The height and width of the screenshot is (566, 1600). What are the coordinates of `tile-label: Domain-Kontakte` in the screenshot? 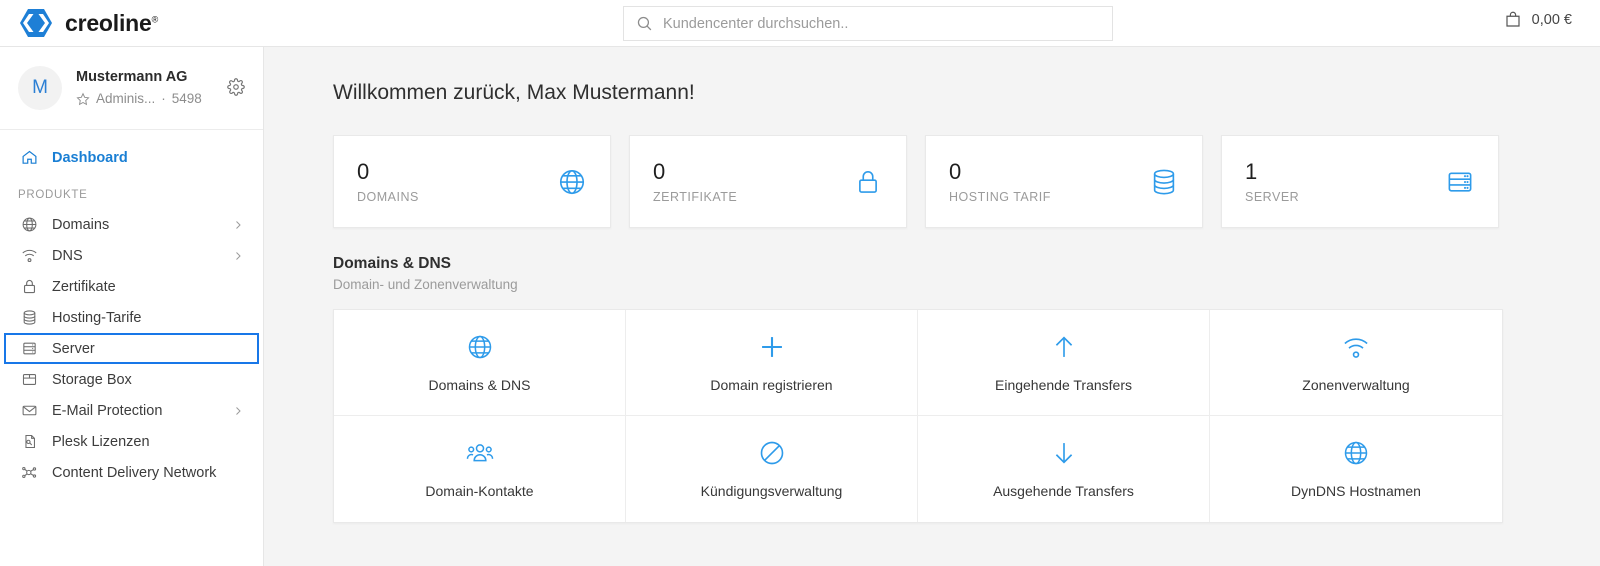 It's located at (479, 491).